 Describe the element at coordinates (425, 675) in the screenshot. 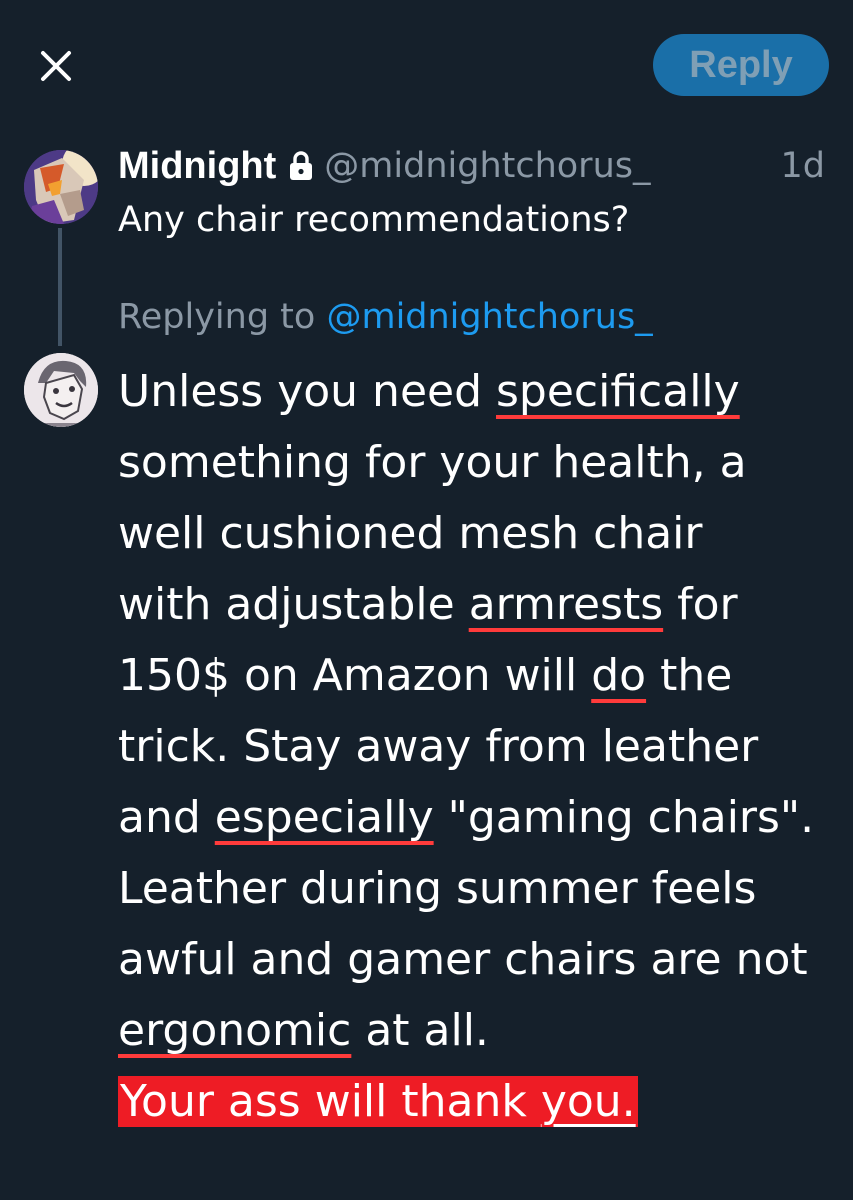

I see `reply-line: 150$ on Amazon will do the` at that location.